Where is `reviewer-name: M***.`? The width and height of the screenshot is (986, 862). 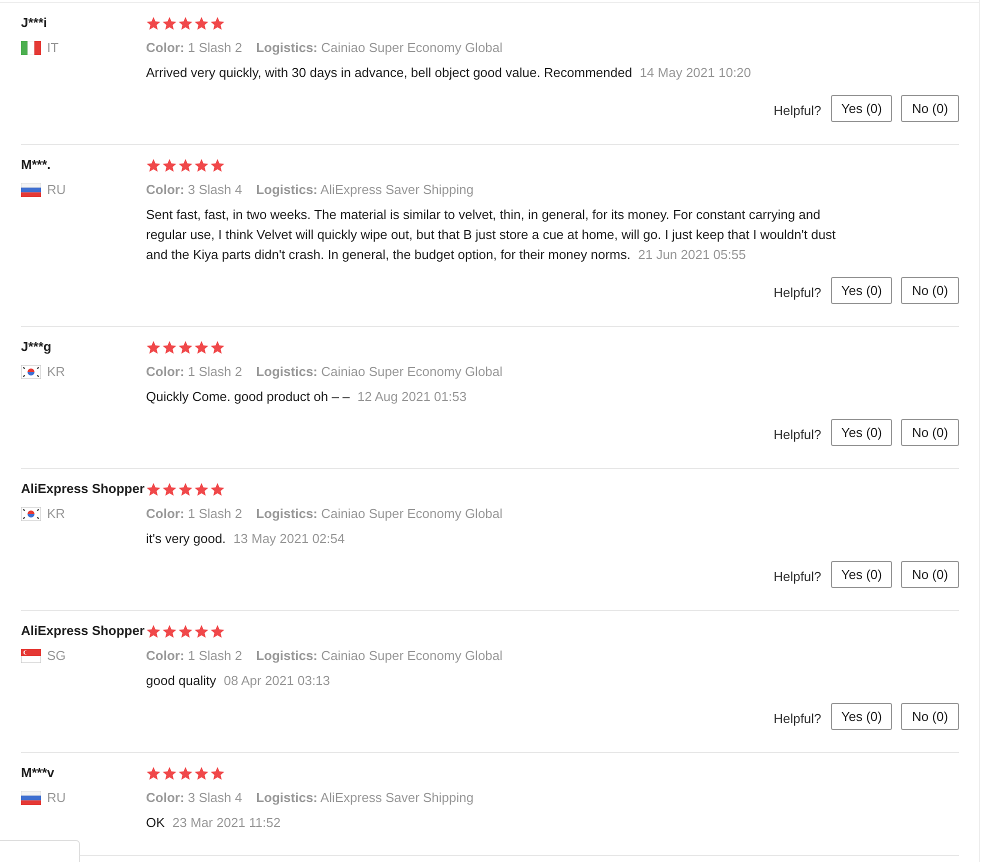 reviewer-name: M***. is located at coordinates (36, 165).